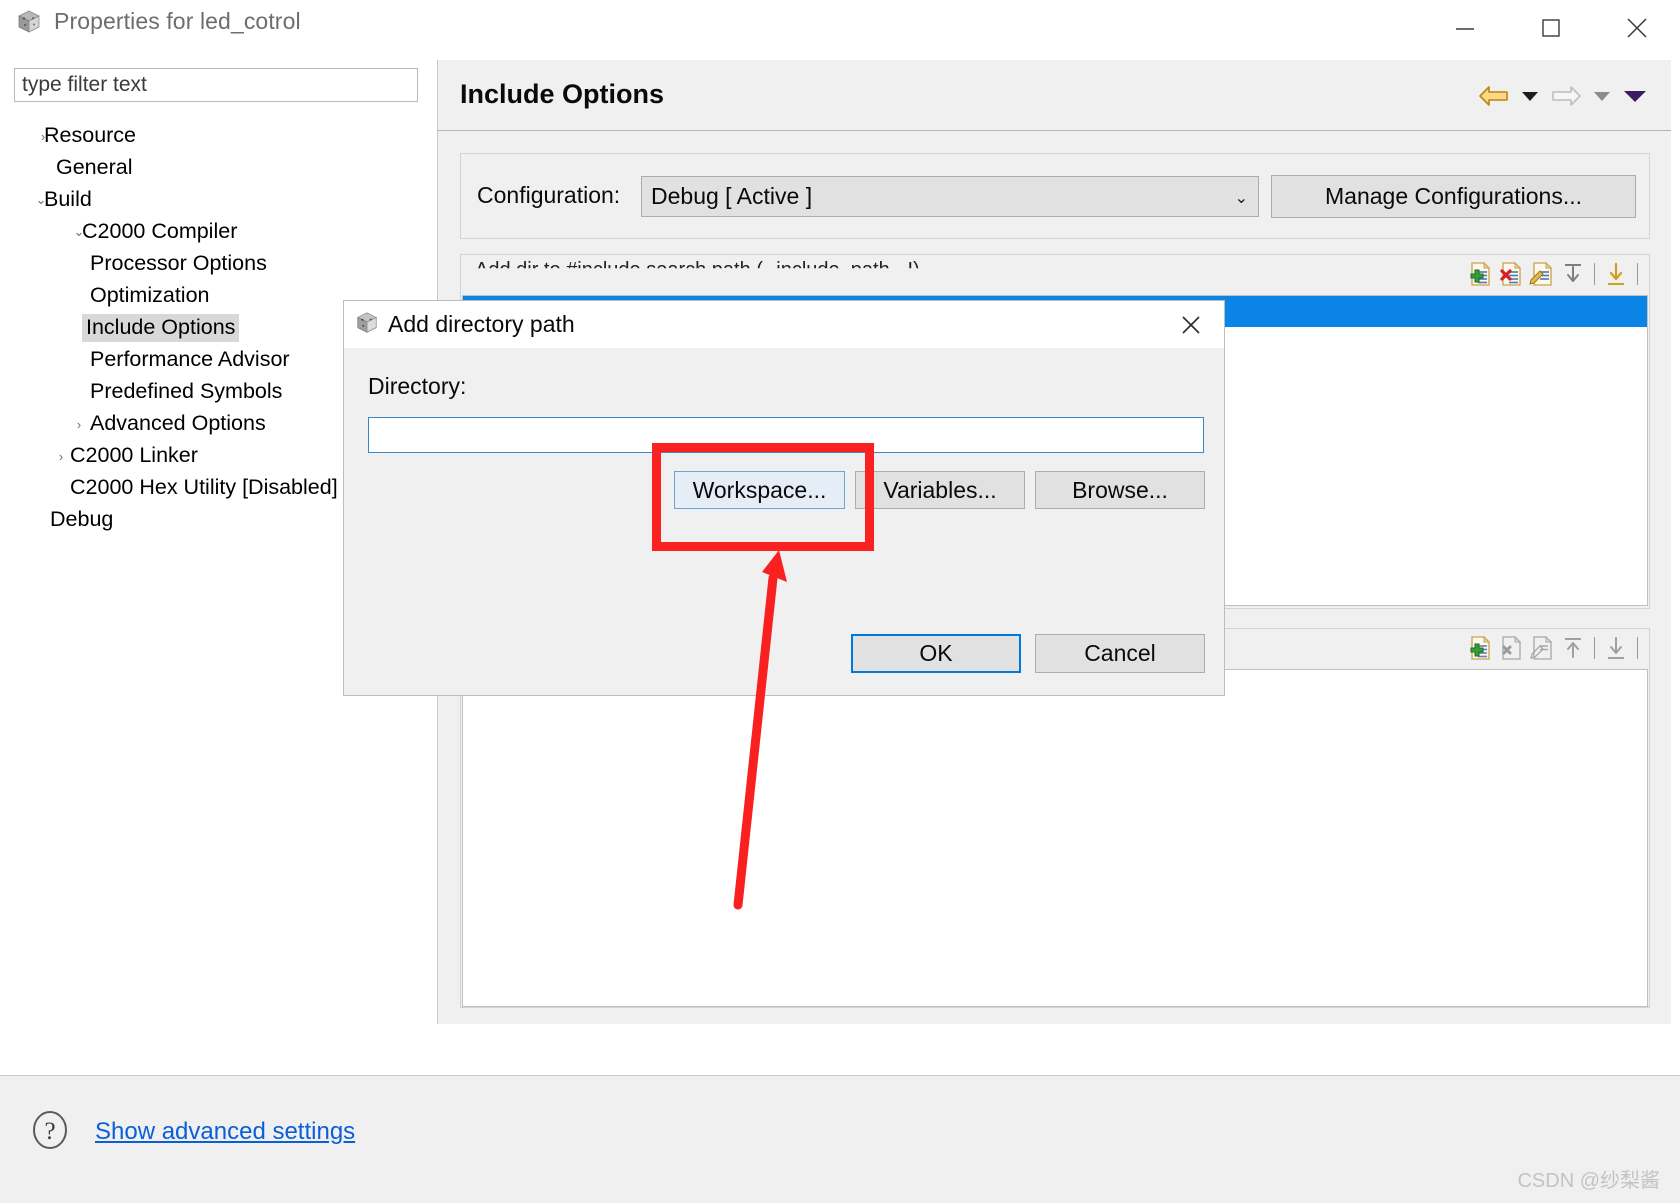 The height and width of the screenshot is (1203, 1680). What do you see at coordinates (160, 231) in the screenshot?
I see `tree-item-label: C2000 Compiler` at bounding box center [160, 231].